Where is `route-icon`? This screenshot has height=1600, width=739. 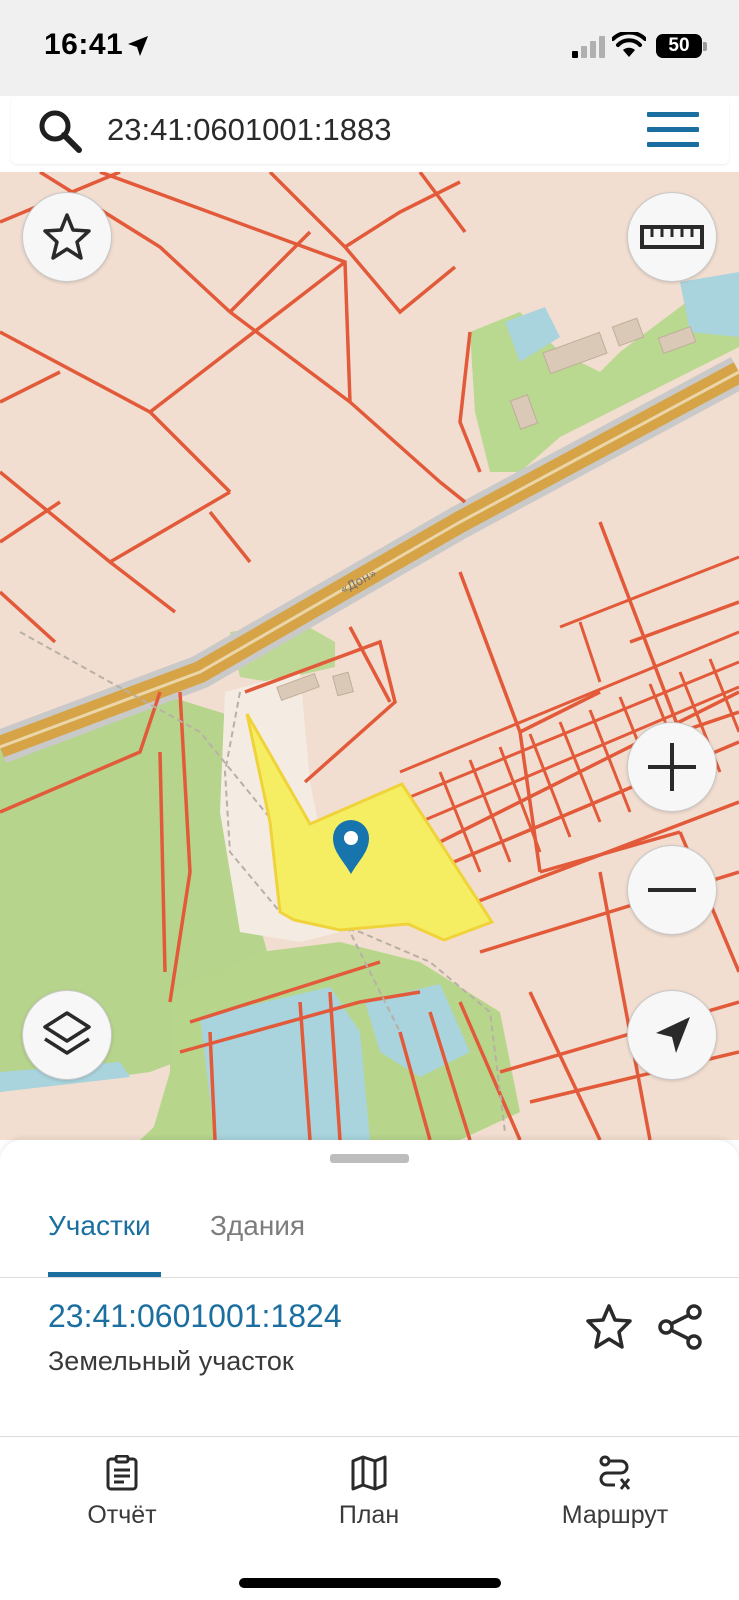 route-icon is located at coordinates (615, 1472).